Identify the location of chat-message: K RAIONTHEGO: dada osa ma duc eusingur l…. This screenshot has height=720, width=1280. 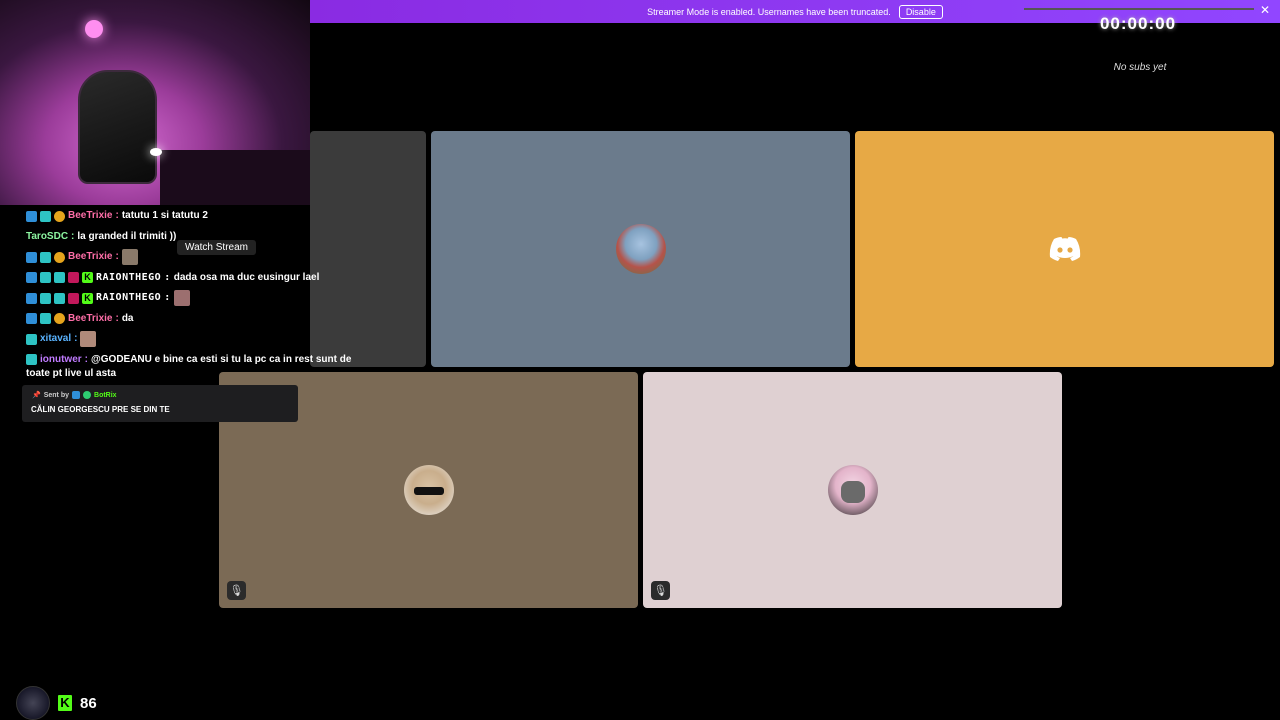
(196, 278).